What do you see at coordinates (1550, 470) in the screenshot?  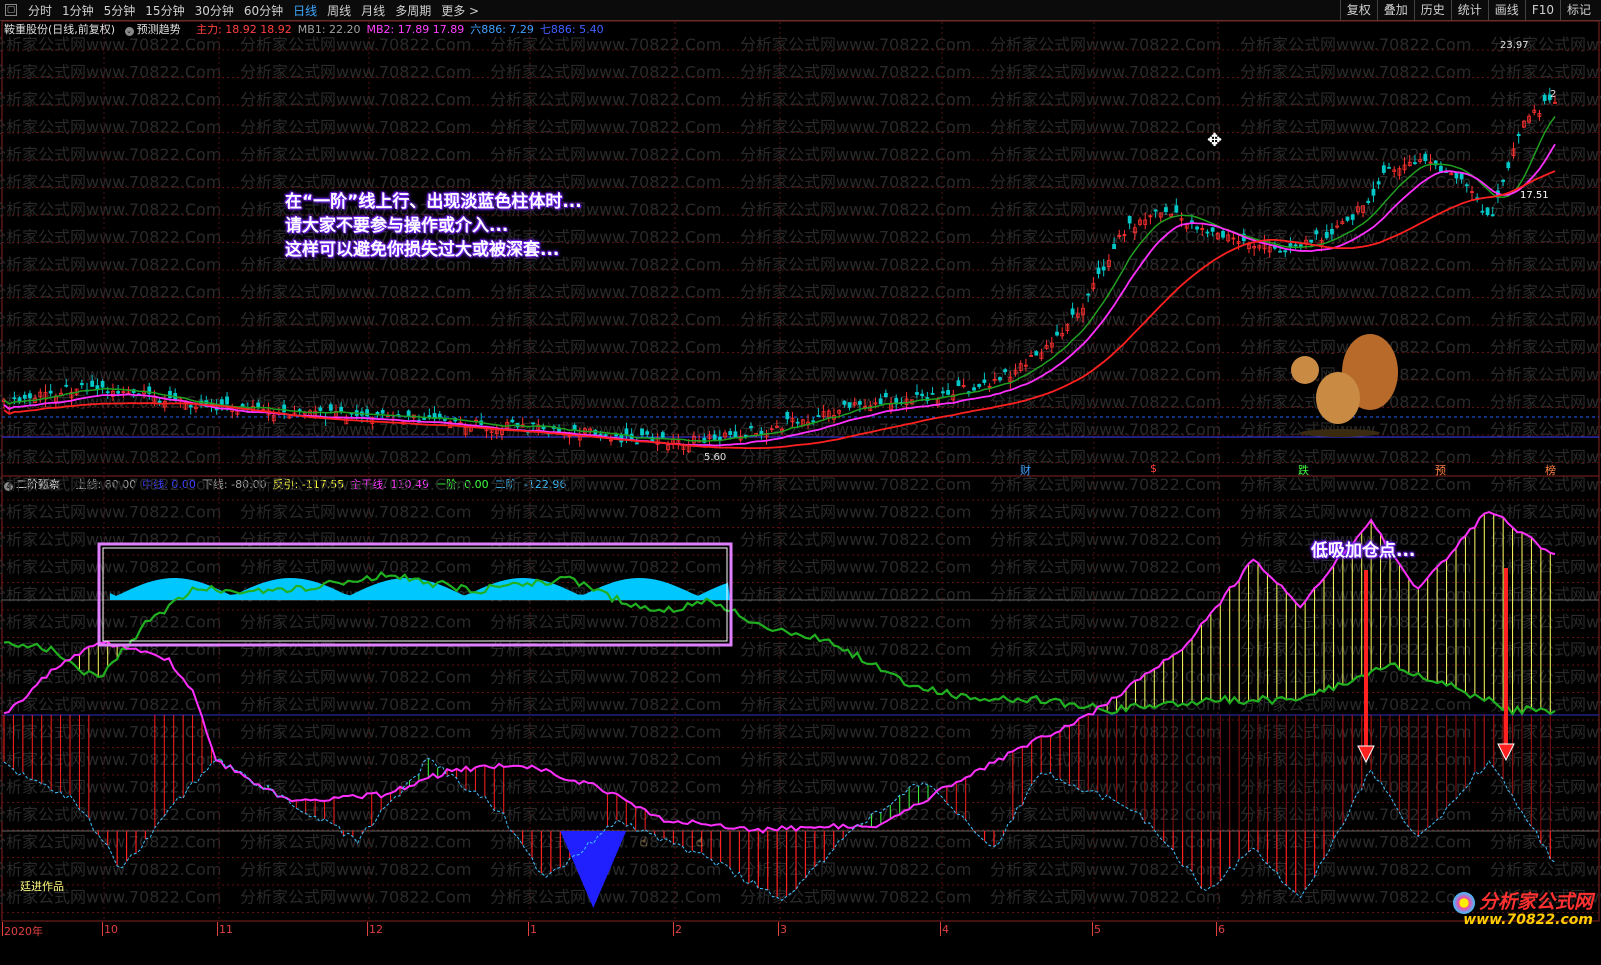 I see `event-tag: 榜` at bounding box center [1550, 470].